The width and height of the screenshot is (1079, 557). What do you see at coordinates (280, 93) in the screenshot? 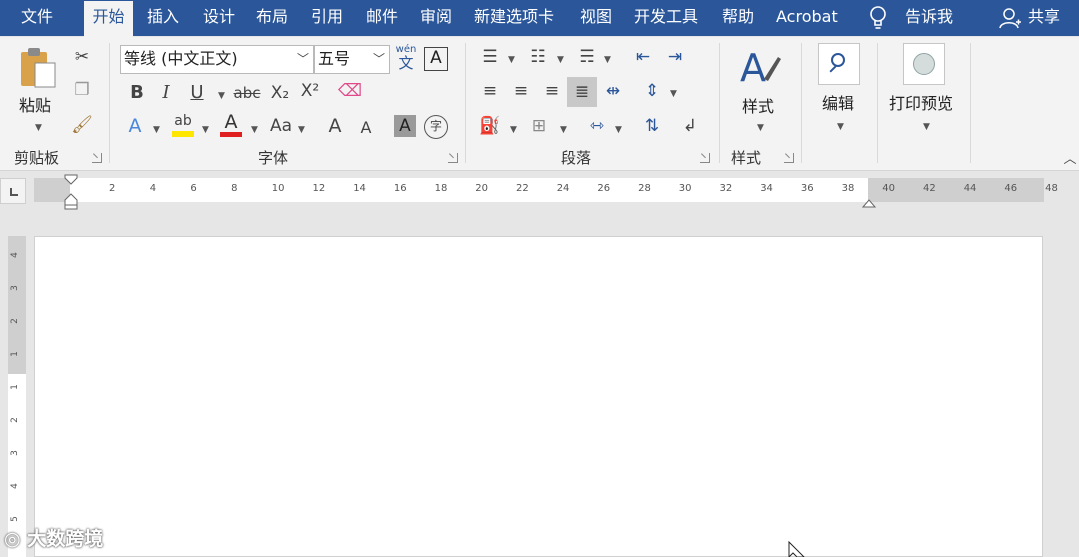
I see `subscript-button: X₂` at bounding box center [280, 93].